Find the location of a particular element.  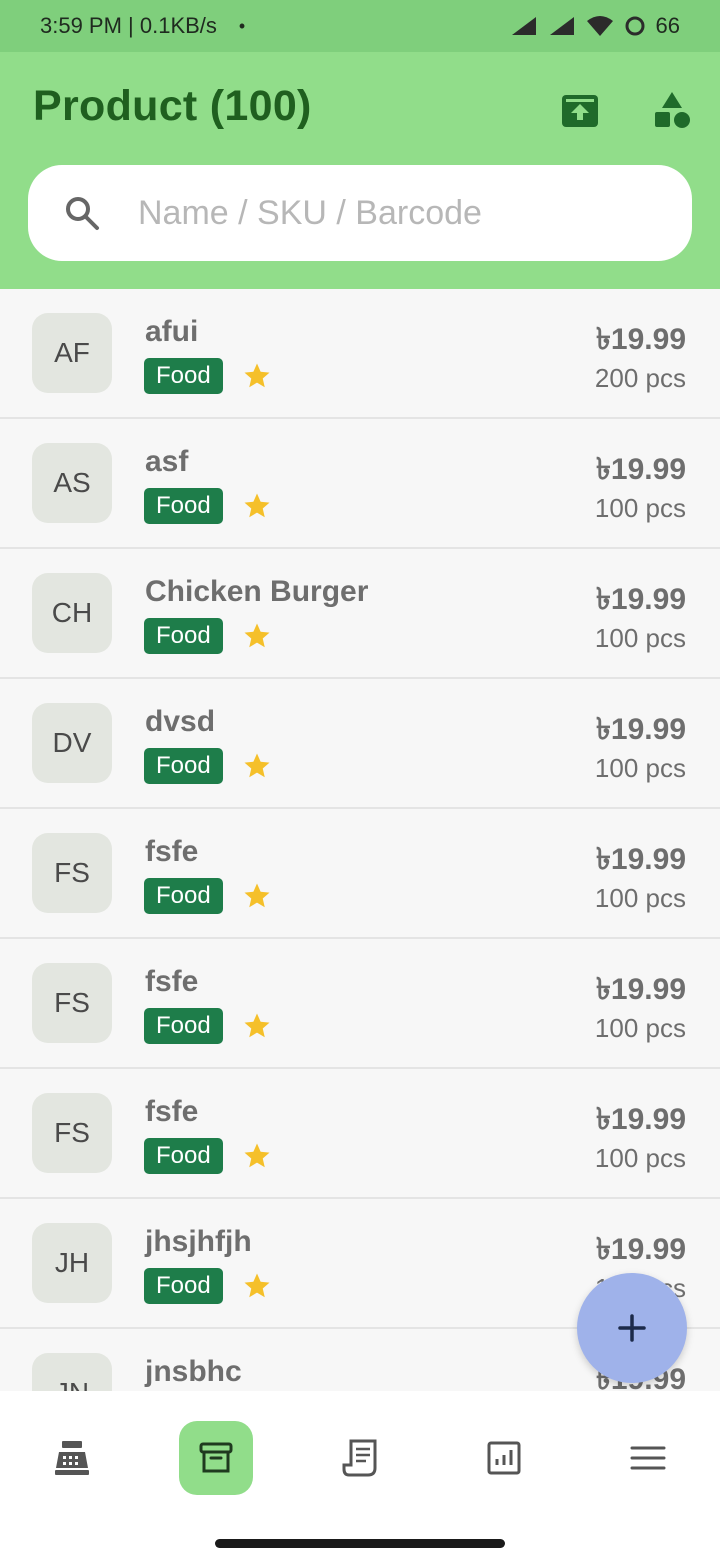

menu-icon is located at coordinates (648, 1458).